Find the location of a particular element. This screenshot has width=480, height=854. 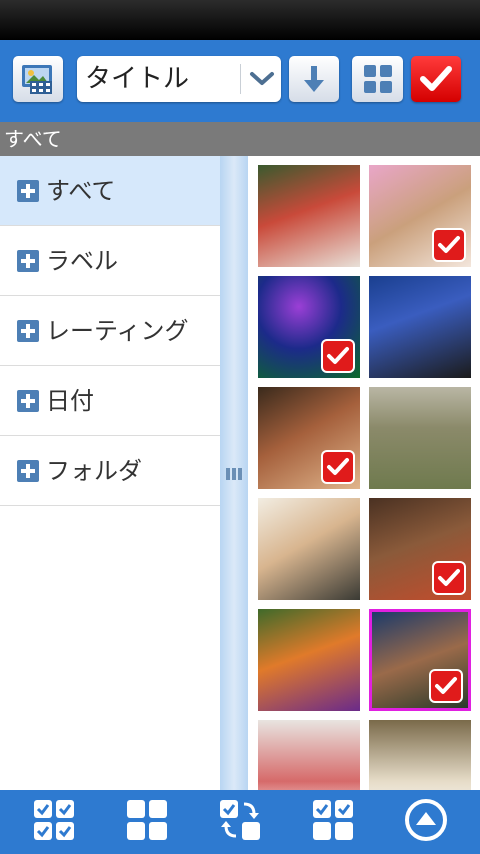

sidebar-item-all: すべて is located at coordinates (110, 191).